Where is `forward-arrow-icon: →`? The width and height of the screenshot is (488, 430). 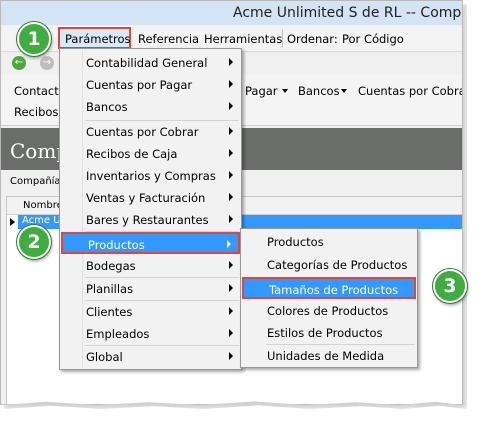
forward-arrow-icon: → is located at coordinates (47, 63).